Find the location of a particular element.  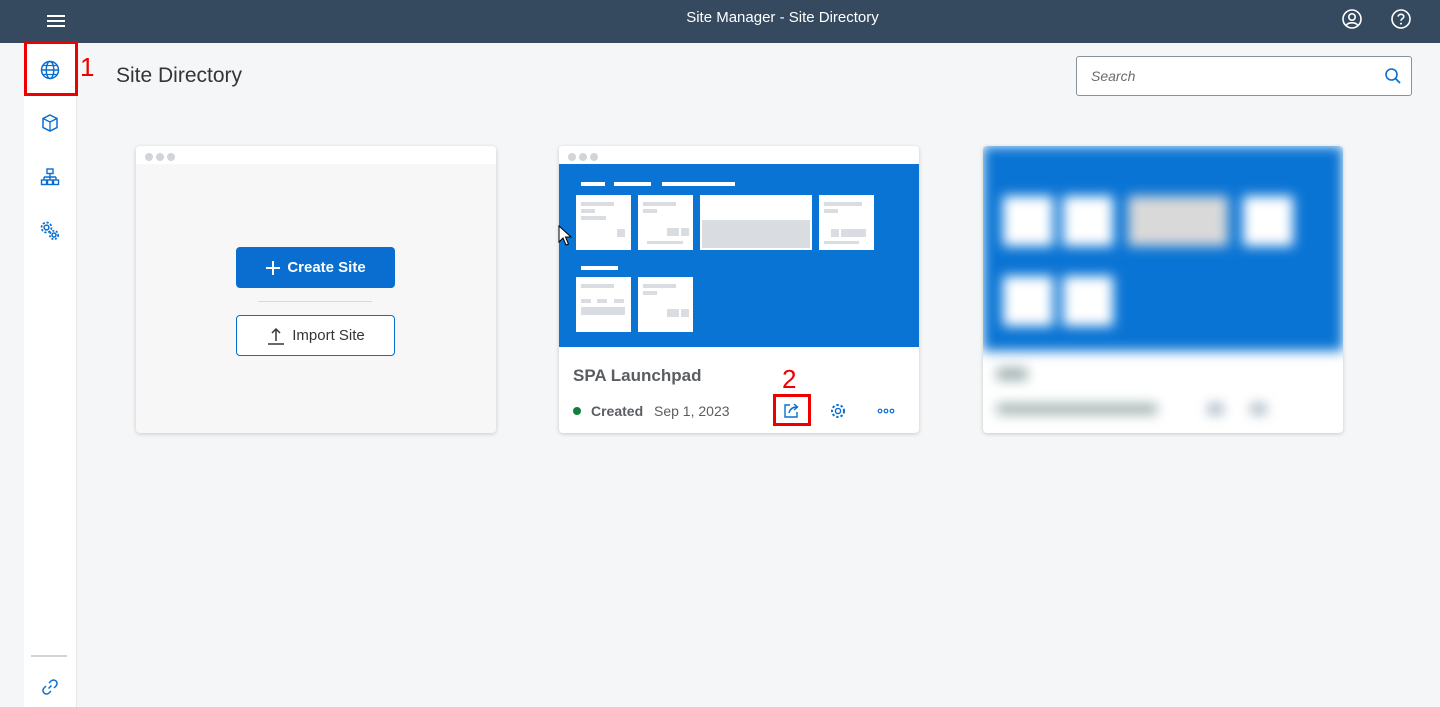

import-site-button: Import Site is located at coordinates (315, 335).